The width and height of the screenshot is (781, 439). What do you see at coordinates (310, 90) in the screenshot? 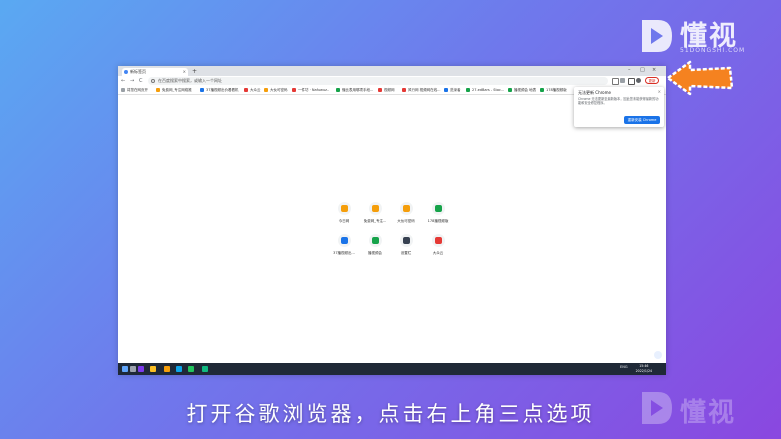
I see `bookmark-item: 一件坊 · Nafuwuz..` at bounding box center [310, 90].